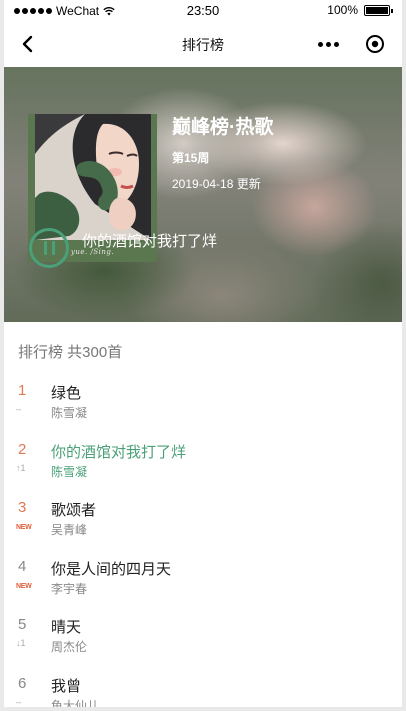 Image resolution: width=406 pixels, height=711 pixels. Describe the element at coordinates (203, 688) in the screenshot. I see `song-row: 6 – 我曾 鱼大仙儿` at that location.